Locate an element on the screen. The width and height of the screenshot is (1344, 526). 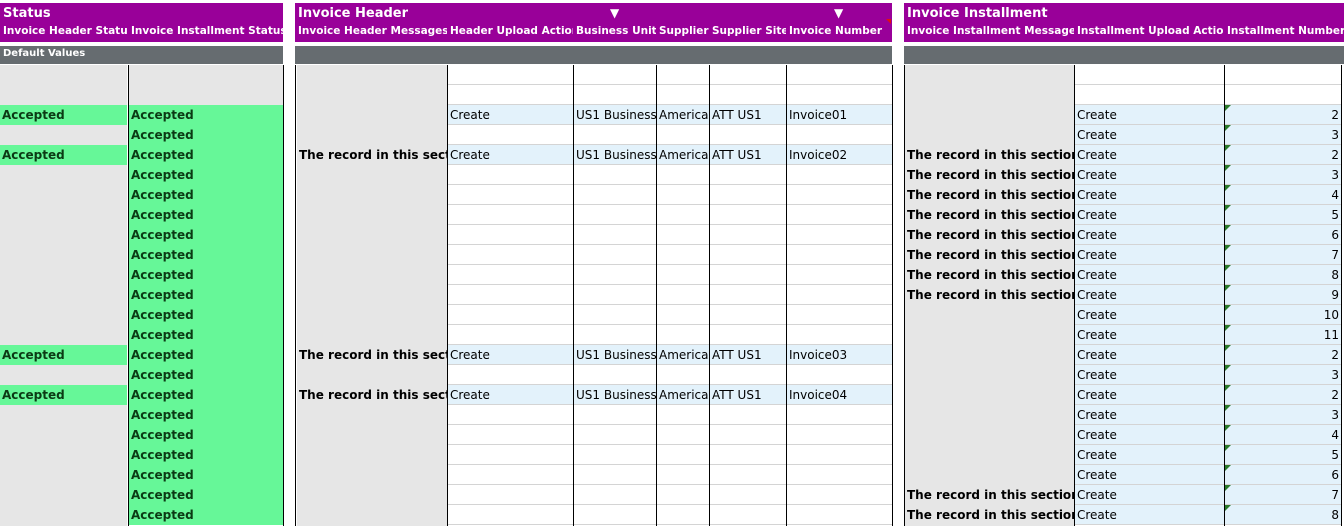
invoice-header-status-cell: Accepted is located at coordinates (63, 395).